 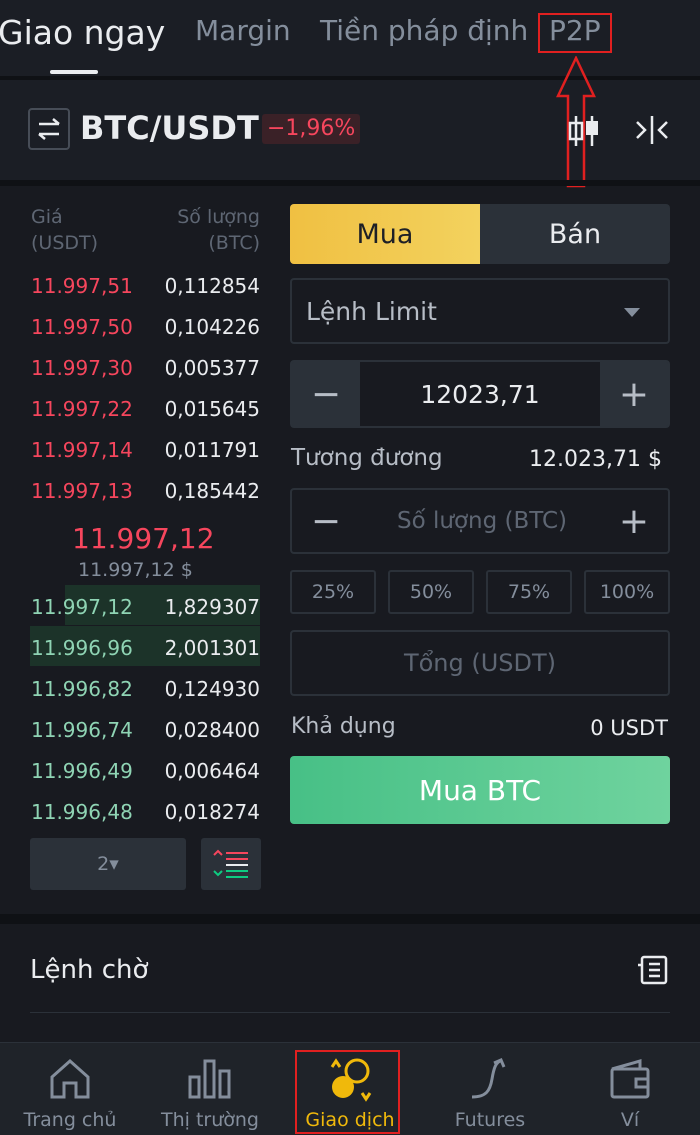 What do you see at coordinates (212, 286) in the screenshot?
I see `ask-qty: 0,112854` at bounding box center [212, 286].